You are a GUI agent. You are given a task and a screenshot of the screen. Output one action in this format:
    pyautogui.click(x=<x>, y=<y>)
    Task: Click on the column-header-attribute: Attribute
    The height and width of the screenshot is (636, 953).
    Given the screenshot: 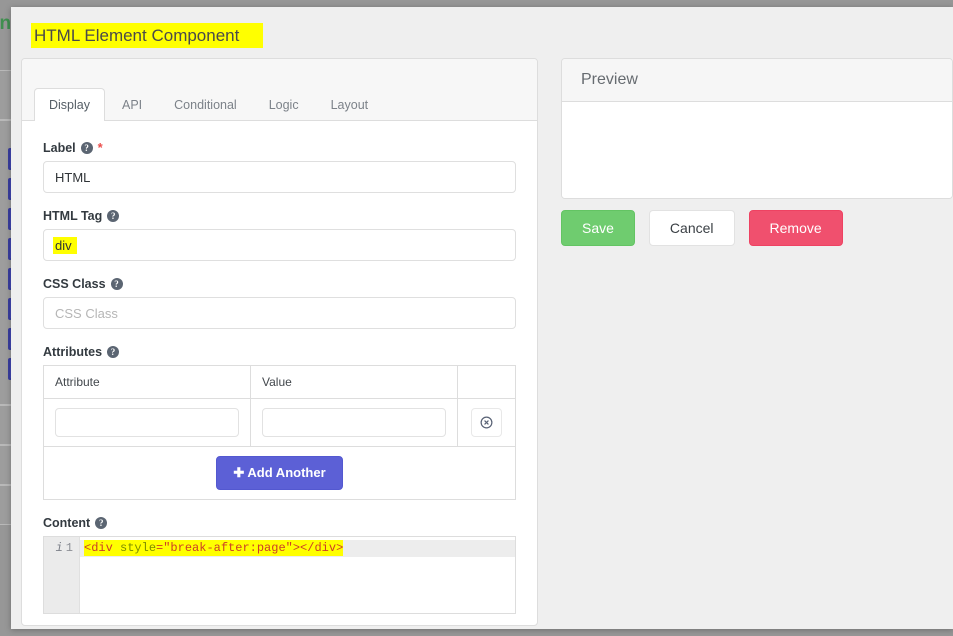 What is the action you would take?
    pyautogui.click(x=147, y=382)
    